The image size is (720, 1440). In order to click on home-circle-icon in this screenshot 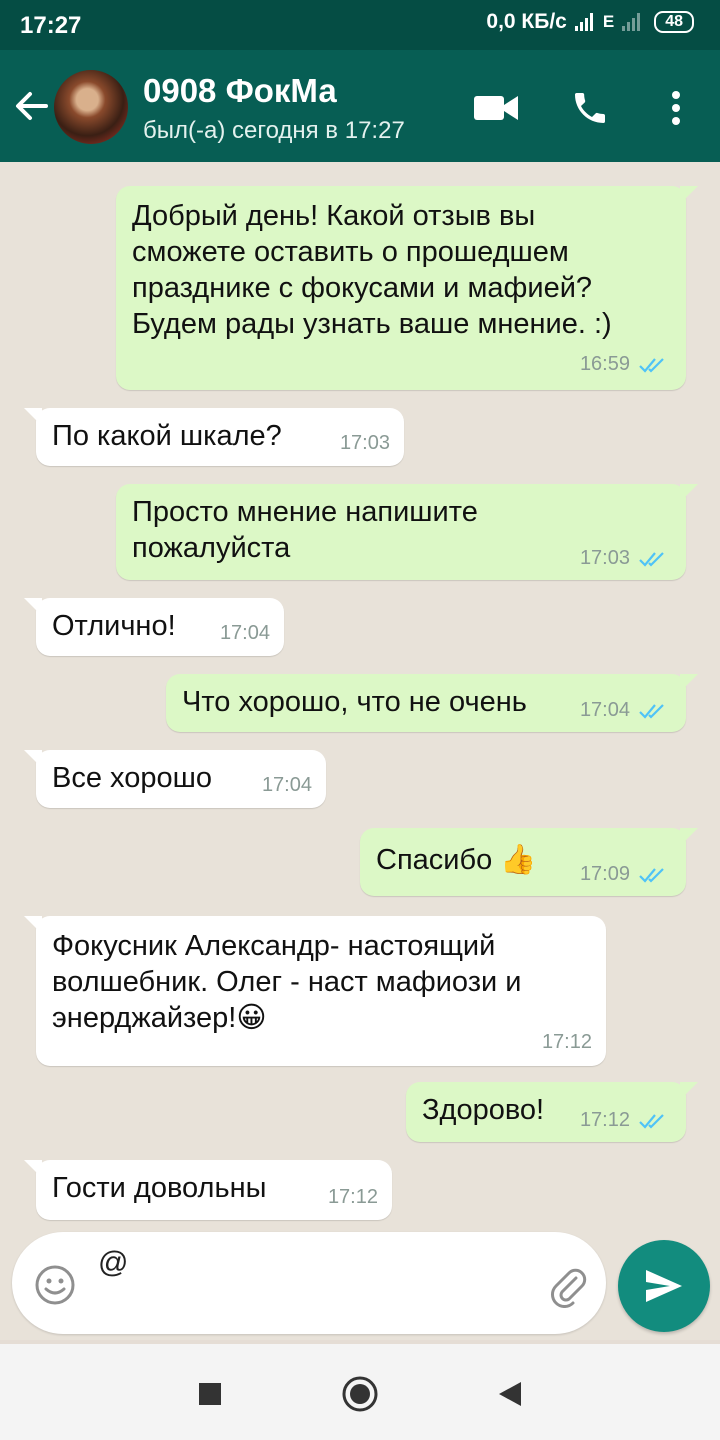, I will do `click(360, 1394)`.